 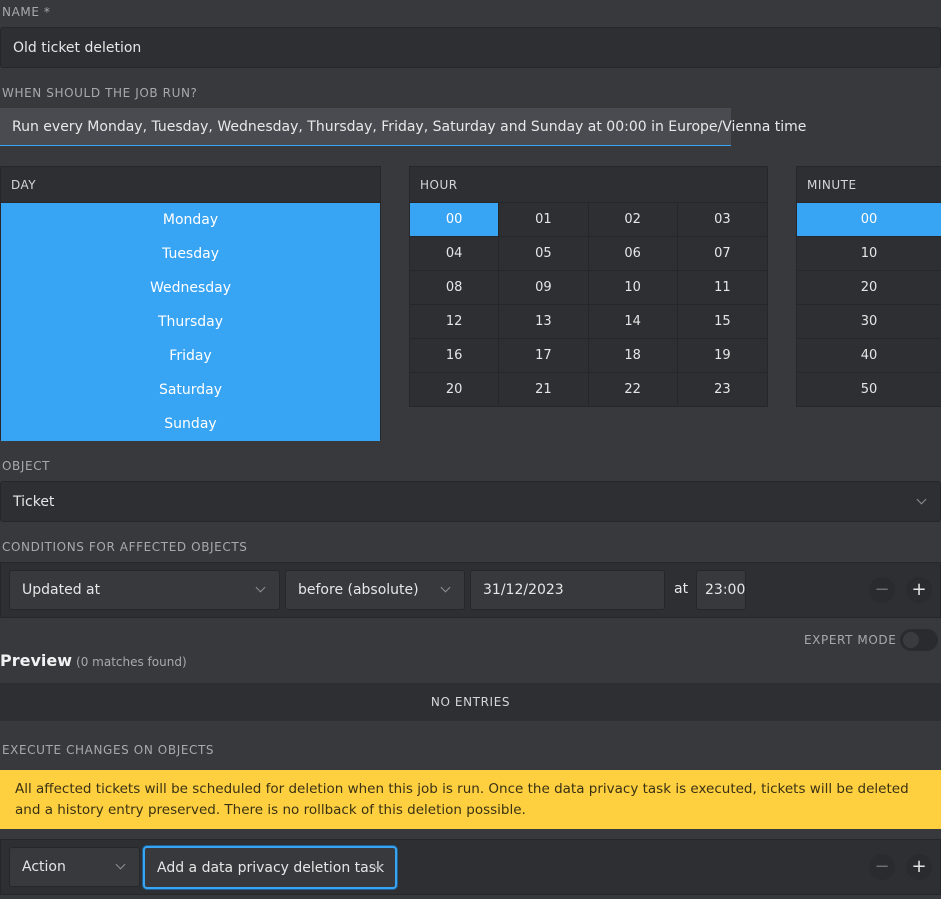 I want to click on condition-time-value: 23:00, so click(x=725, y=590).